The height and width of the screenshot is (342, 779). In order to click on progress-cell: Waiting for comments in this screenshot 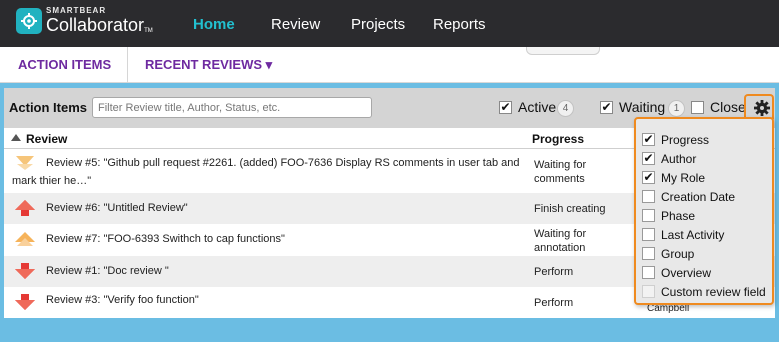, I will do `click(581, 172)`.